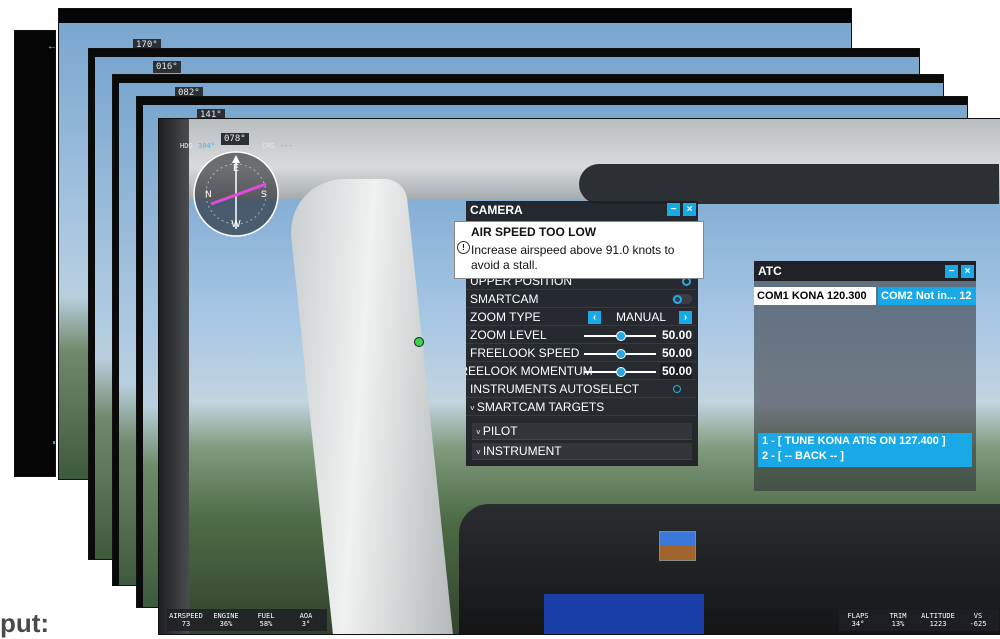 The width and height of the screenshot is (1000, 639). What do you see at coordinates (555, 389) in the screenshot?
I see `instruments-autoselect-label: INSTRUMENTS AUTOSELECT` at bounding box center [555, 389].